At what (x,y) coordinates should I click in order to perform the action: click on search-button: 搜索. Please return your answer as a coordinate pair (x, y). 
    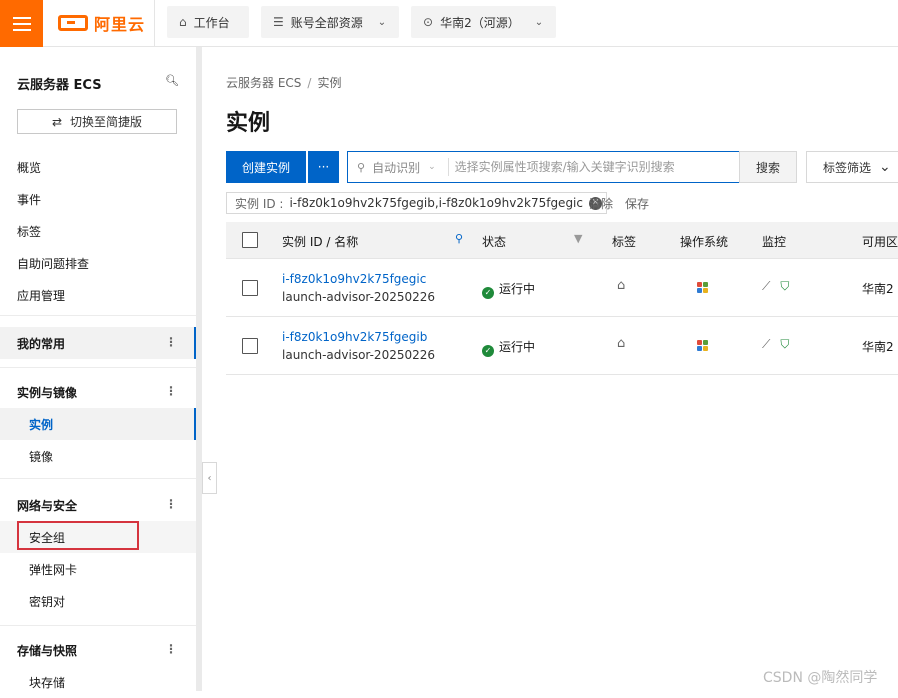
    Looking at the image, I should click on (768, 167).